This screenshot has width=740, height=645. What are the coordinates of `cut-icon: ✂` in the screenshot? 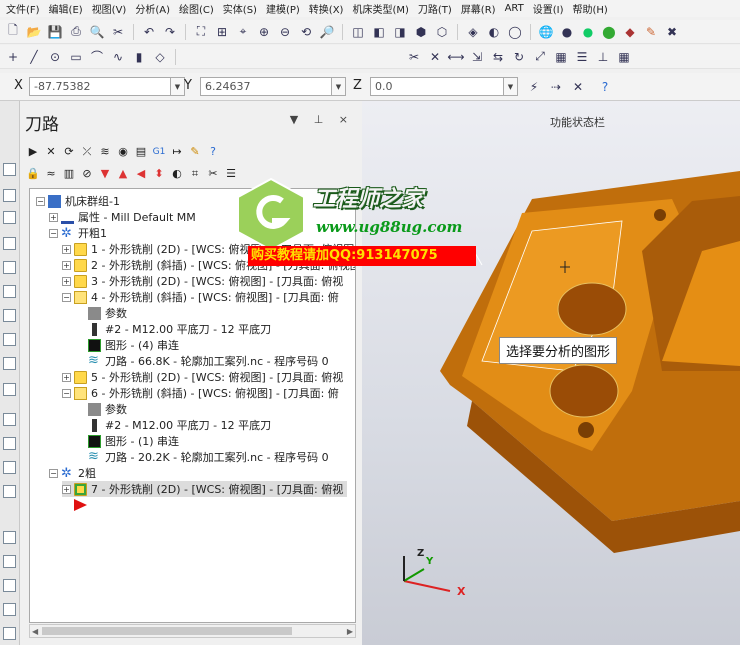 It's located at (118, 32).